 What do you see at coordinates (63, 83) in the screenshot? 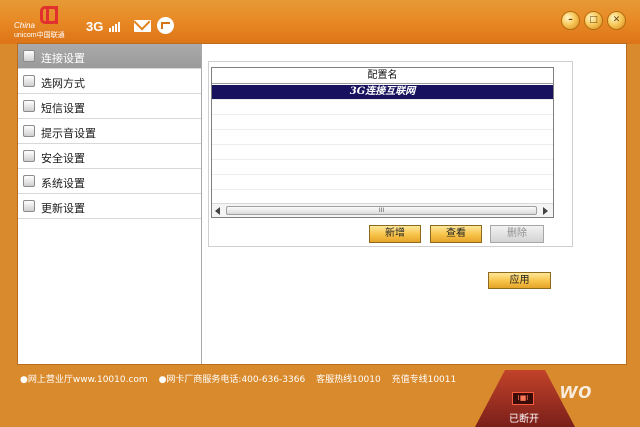
I see `sidebar-item-label: 选网方式` at bounding box center [63, 83].